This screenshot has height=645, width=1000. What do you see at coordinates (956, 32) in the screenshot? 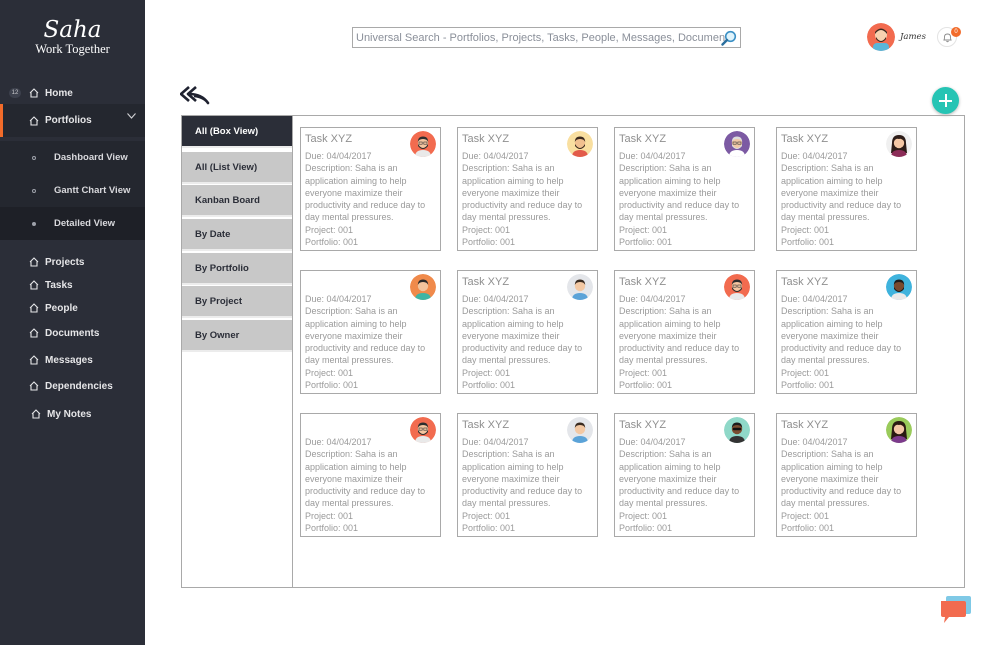
I see `notification-count-badge: 0` at bounding box center [956, 32].